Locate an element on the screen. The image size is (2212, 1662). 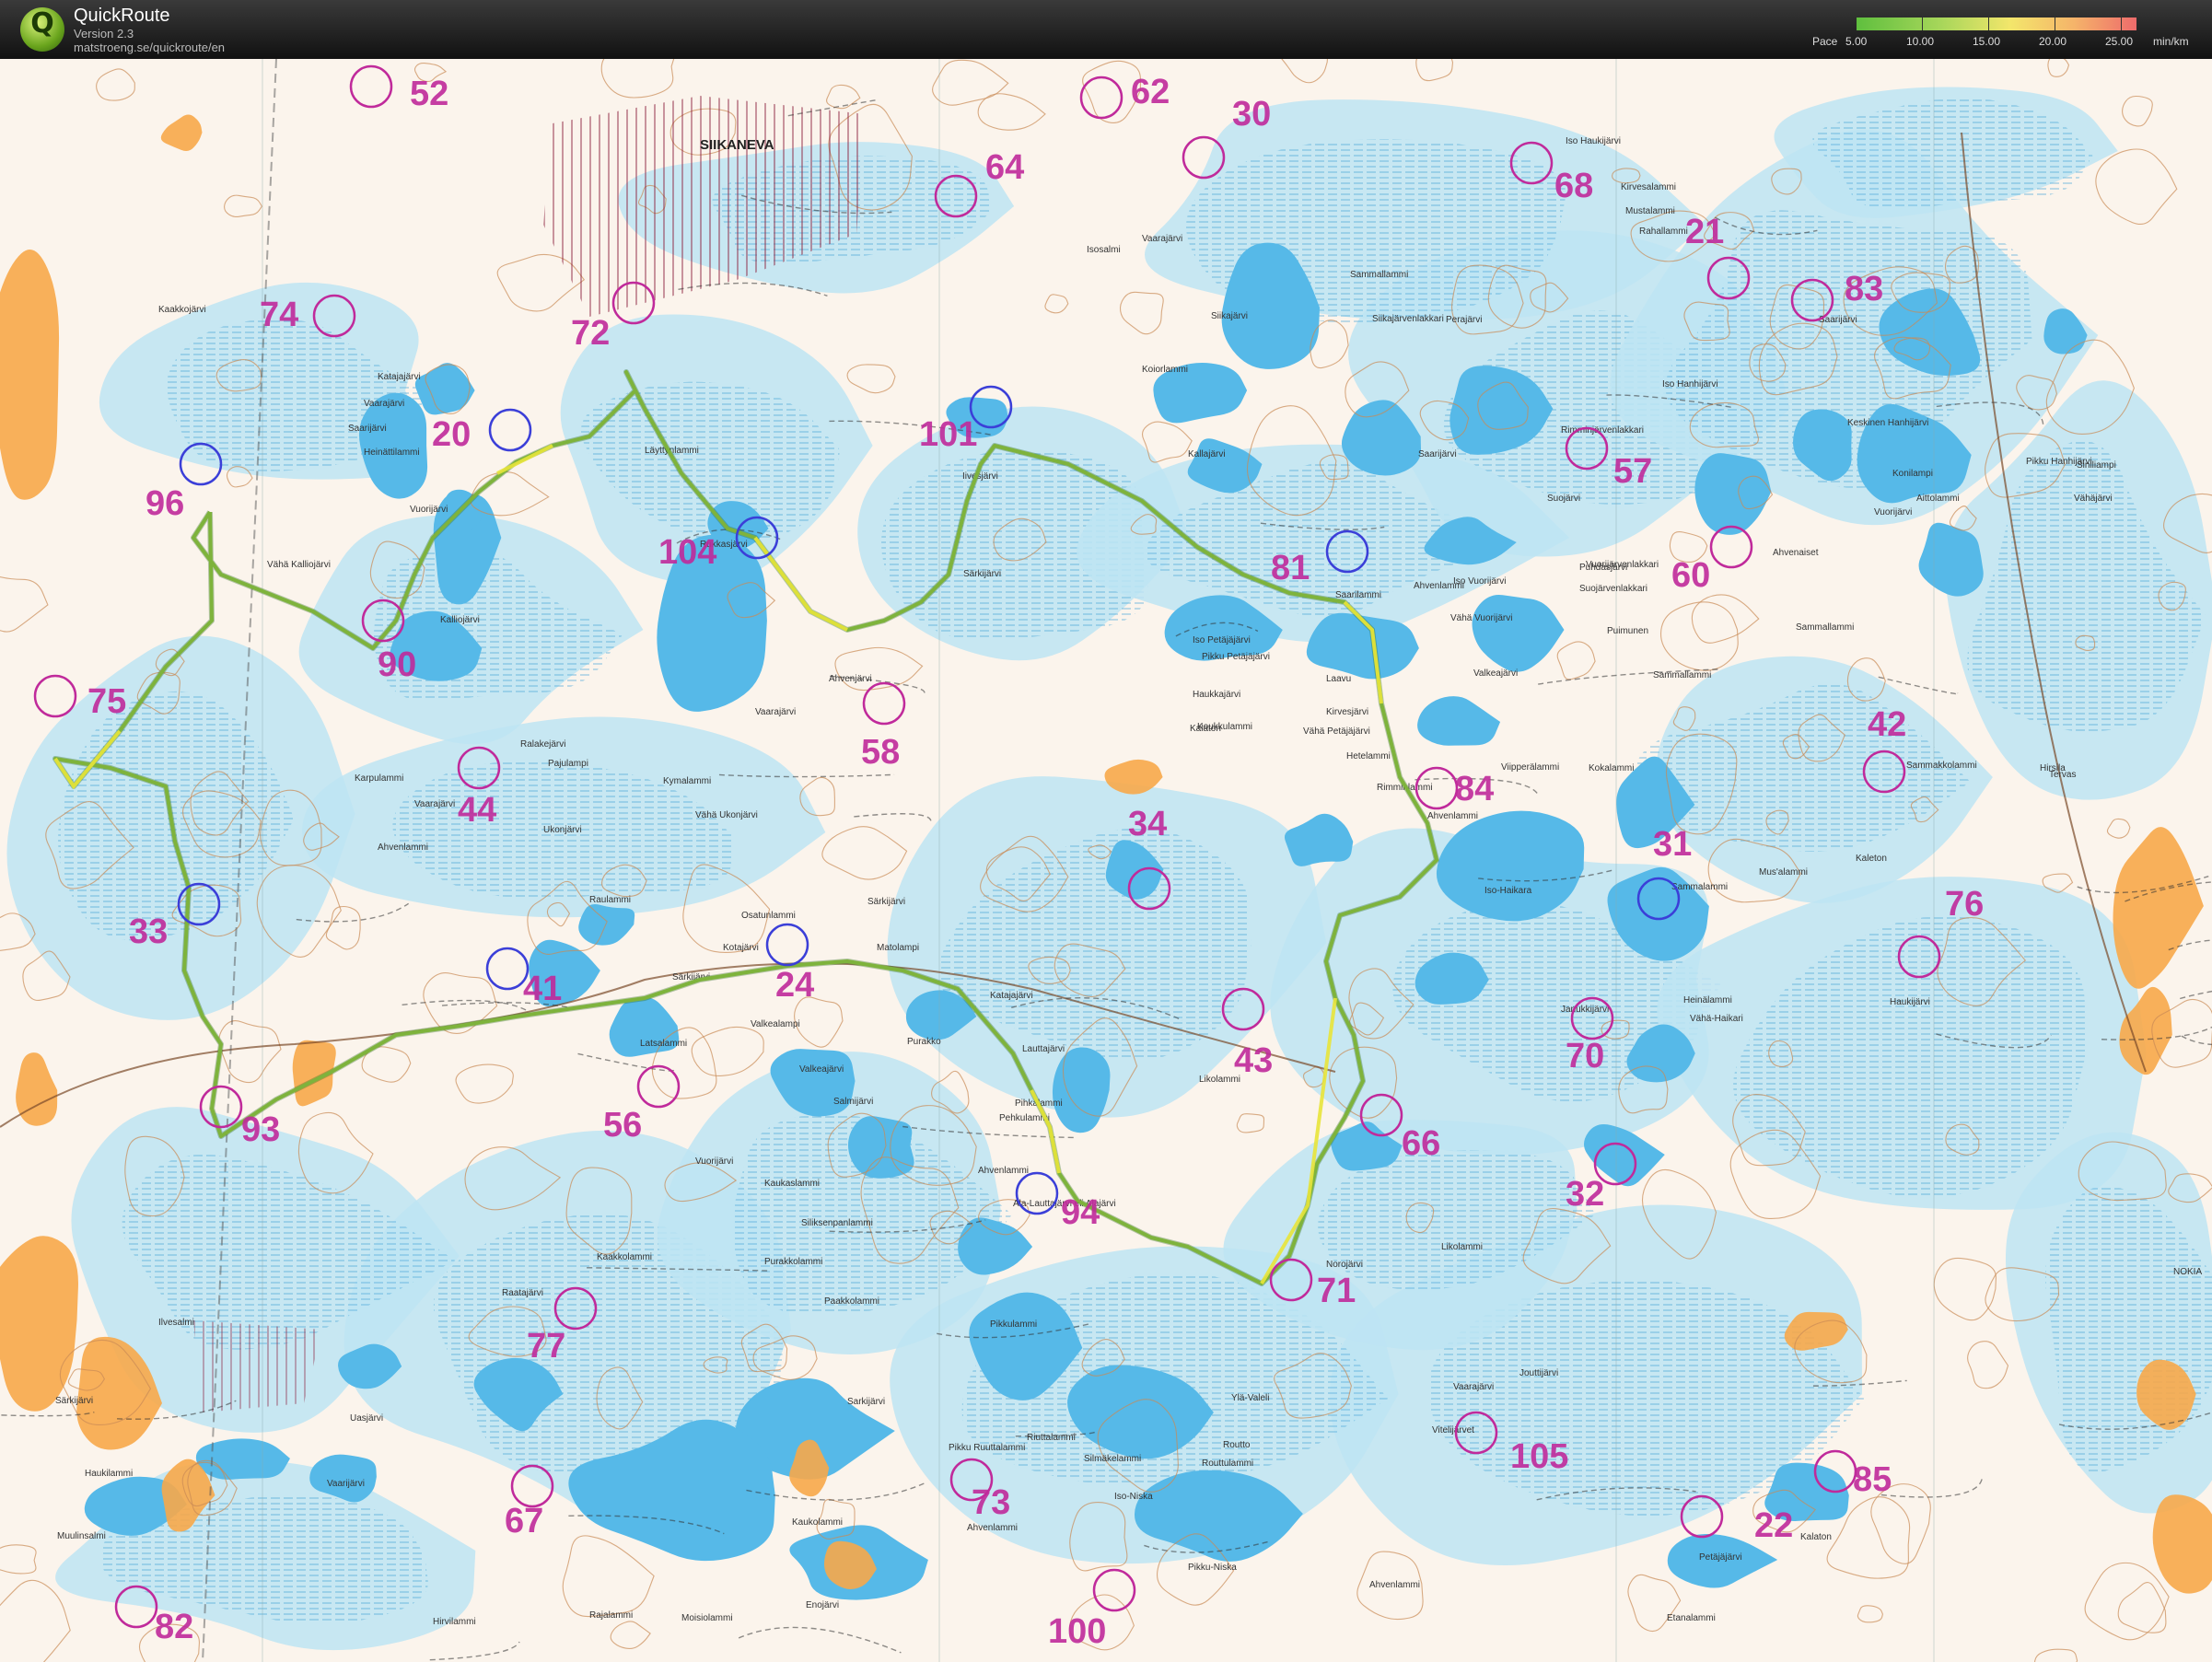
place-name: Heinättilammi is located at coordinates (392, 452).